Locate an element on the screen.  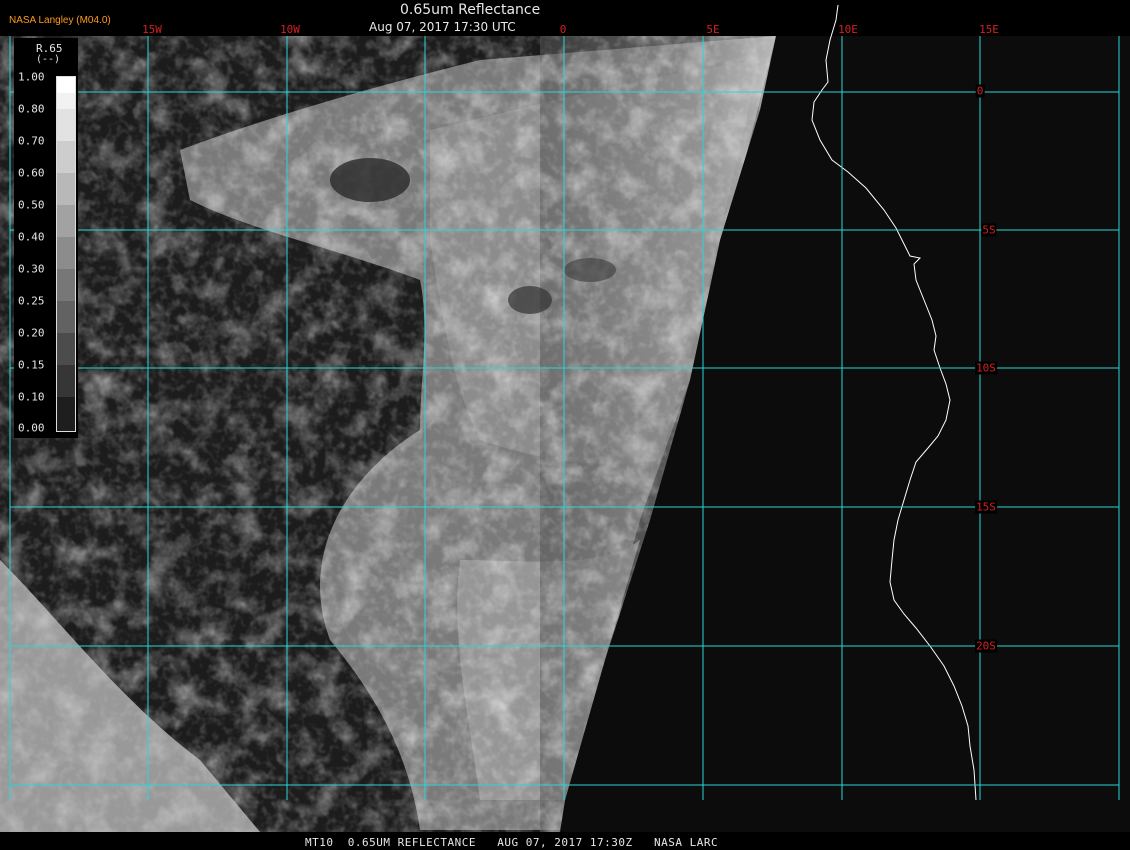
legend-unit: (--) is located at coordinates (48, 59).